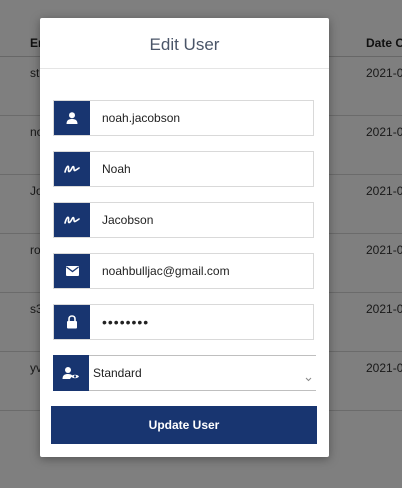 The image size is (402, 488). Describe the element at coordinates (184, 425) in the screenshot. I see `update-user-button: Update User` at that location.